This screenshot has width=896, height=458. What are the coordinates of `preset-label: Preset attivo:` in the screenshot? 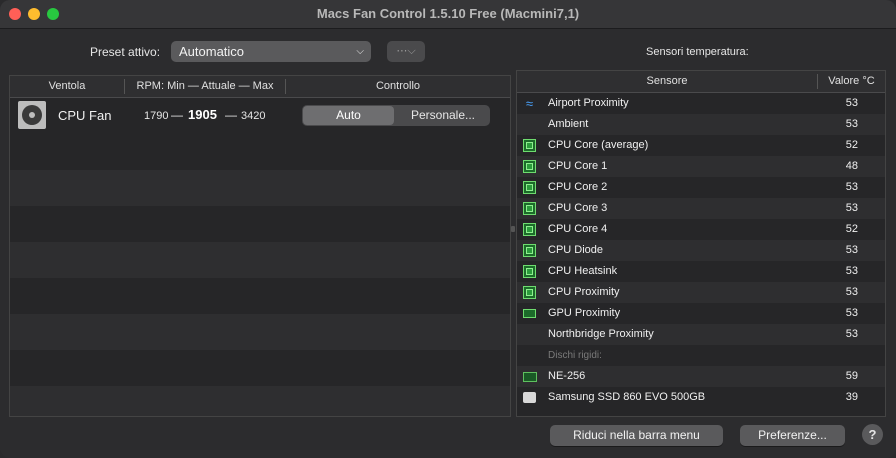 It's located at (125, 52).